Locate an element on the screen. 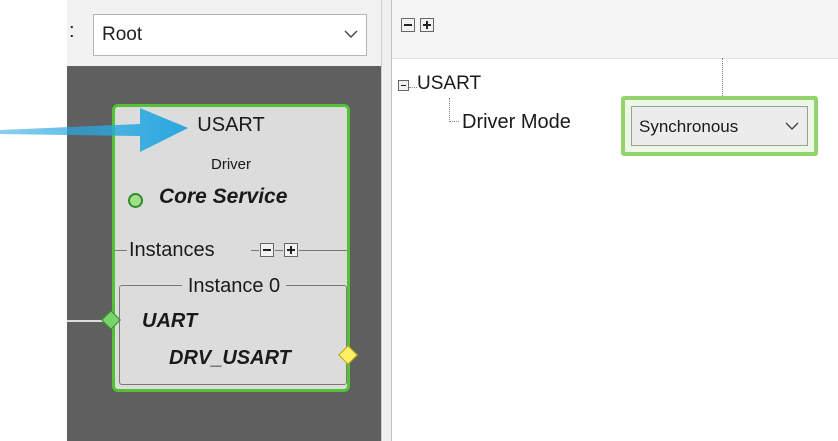 The width and height of the screenshot is (838, 441). expand-all-button is located at coordinates (427, 25).